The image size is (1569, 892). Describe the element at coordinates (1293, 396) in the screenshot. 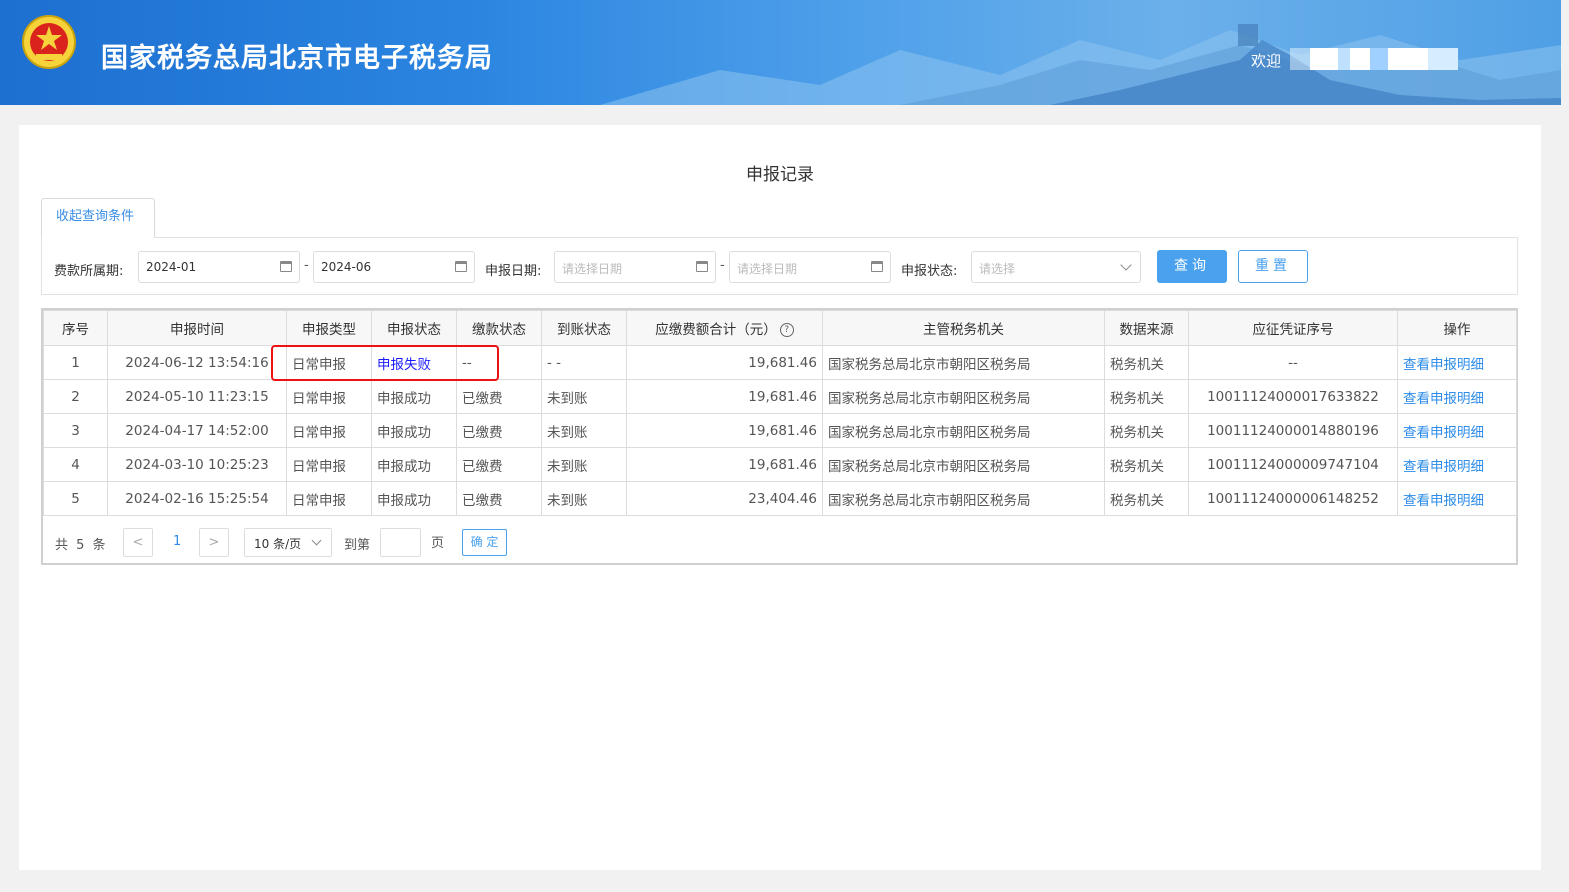

I see `cell-voucher: 10011124000017633822` at that location.